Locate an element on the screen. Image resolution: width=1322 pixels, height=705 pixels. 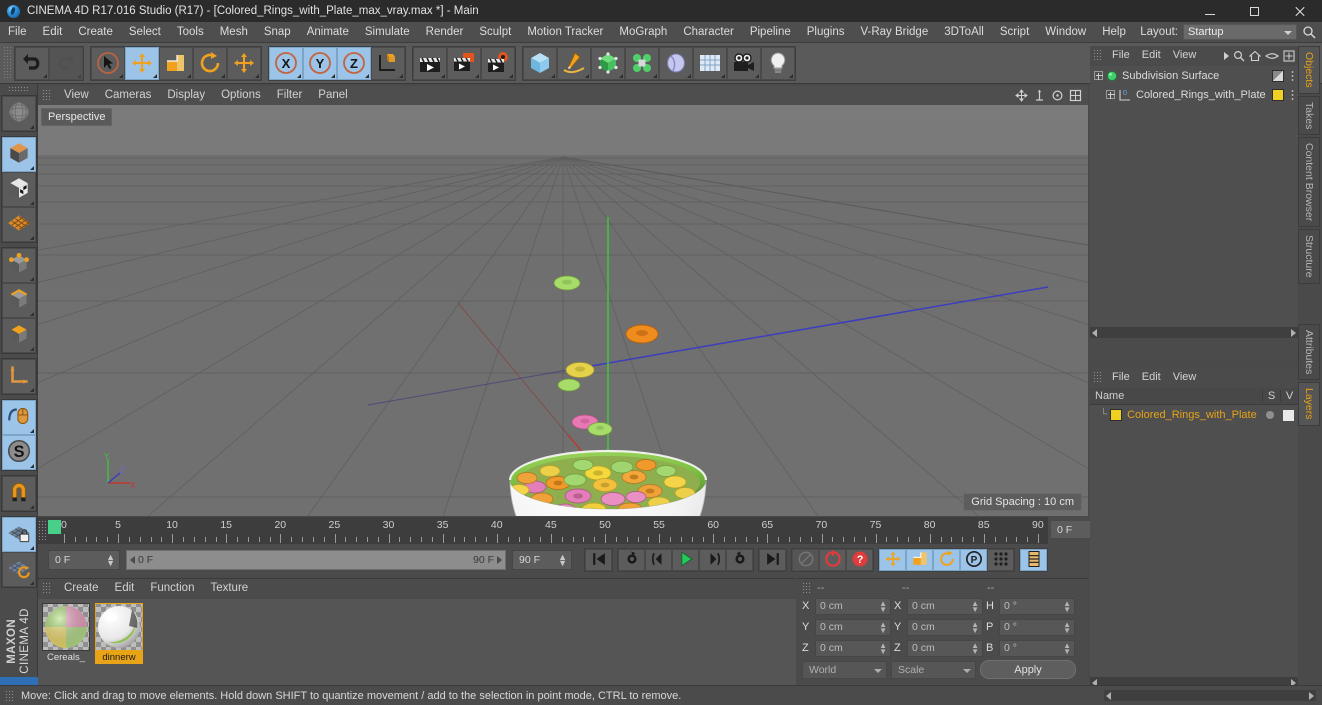
menu-item-help: Help is located at coordinates (1114, 32).